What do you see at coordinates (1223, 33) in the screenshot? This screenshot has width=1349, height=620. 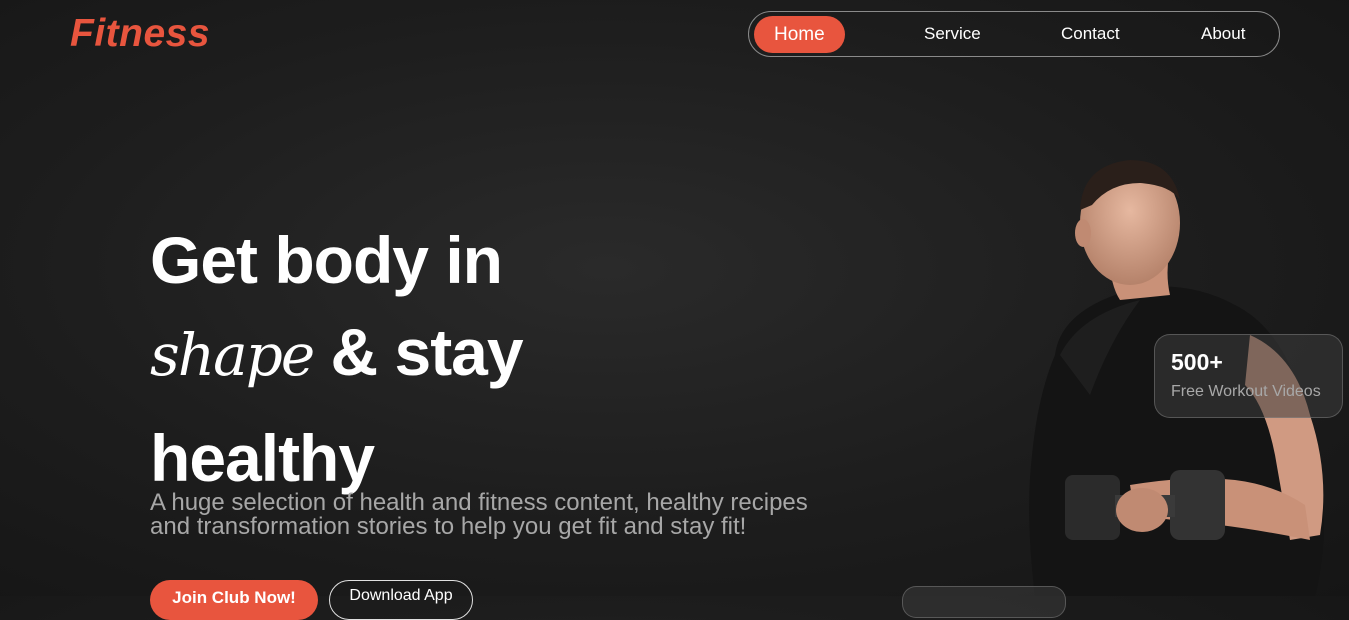 I see `nav-item-about: About` at bounding box center [1223, 33].